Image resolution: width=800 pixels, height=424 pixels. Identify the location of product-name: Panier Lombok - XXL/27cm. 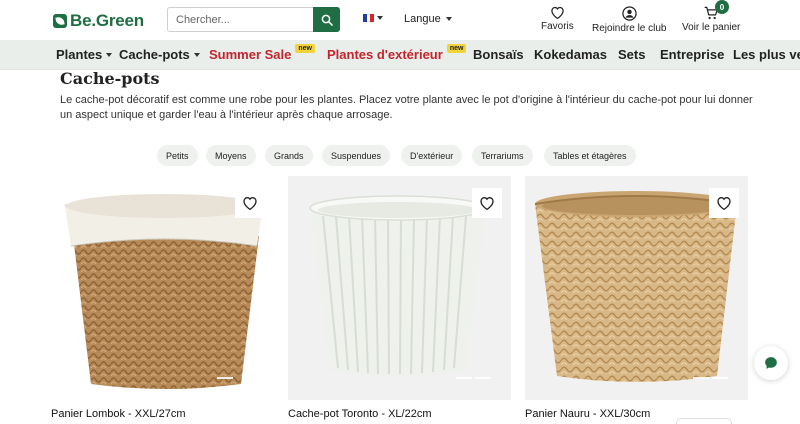
(118, 414).